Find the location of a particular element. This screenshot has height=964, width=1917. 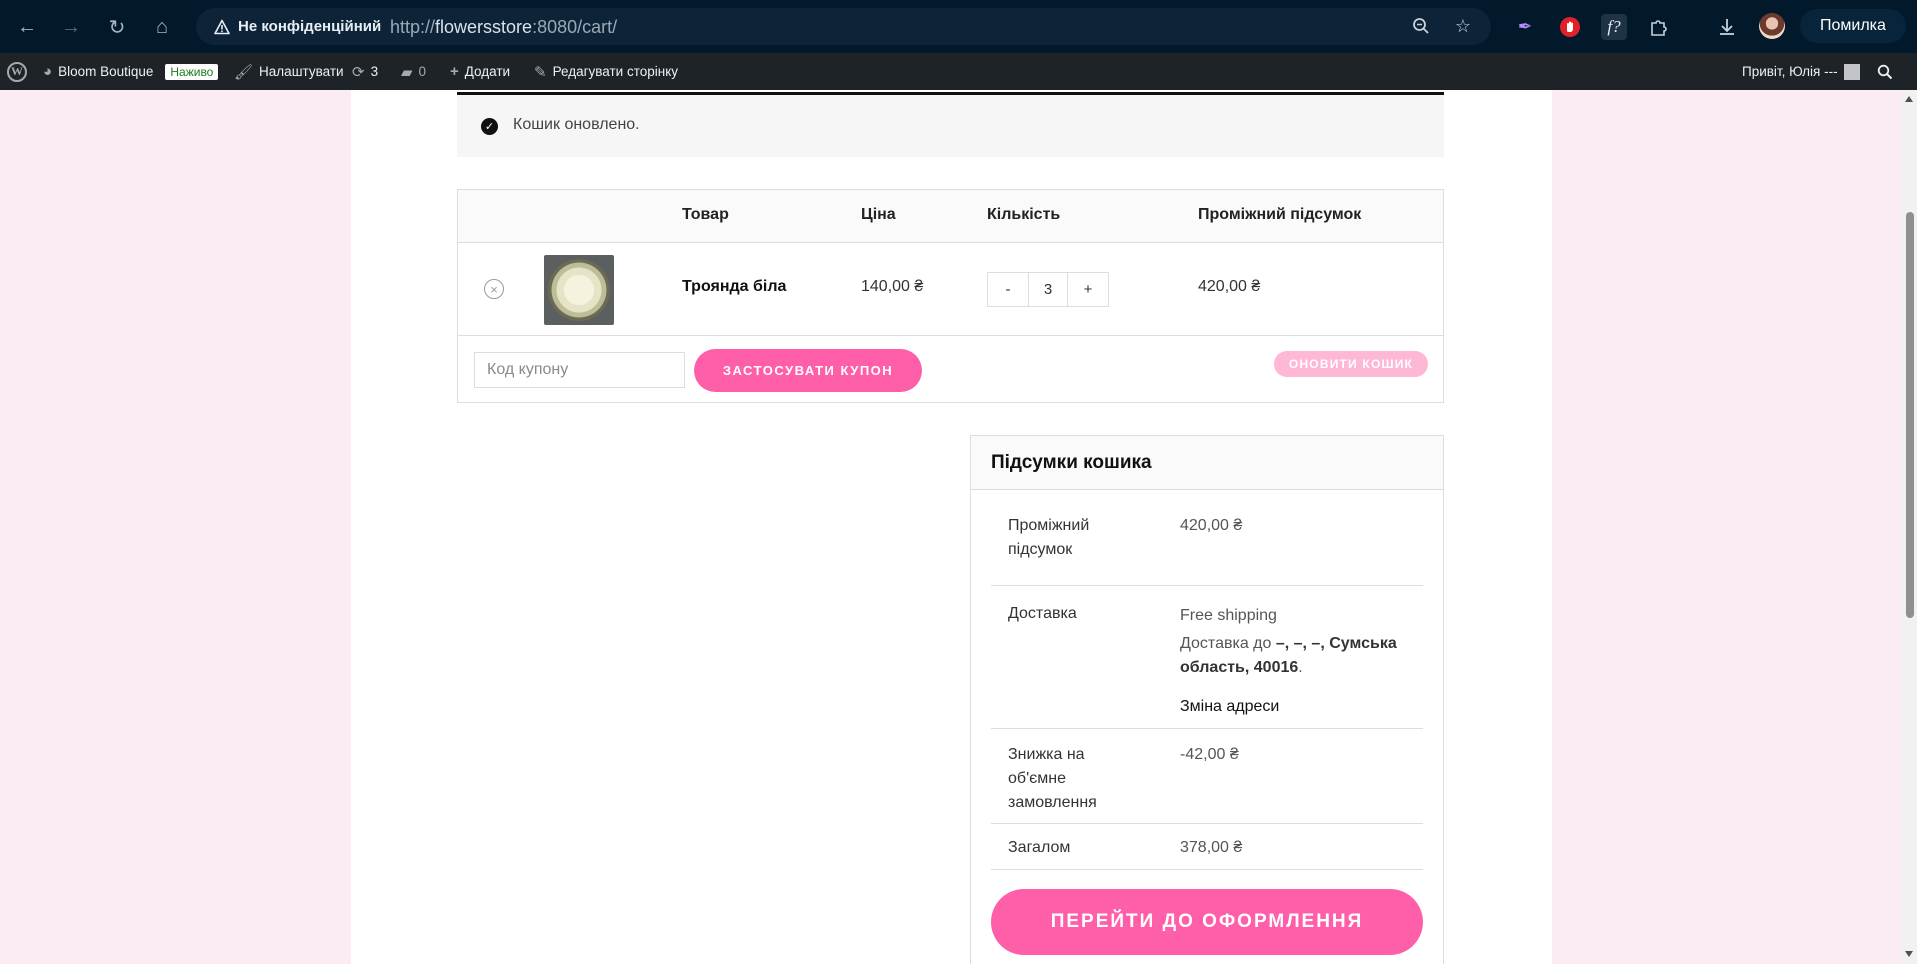

live-badge: Наживо is located at coordinates (192, 71).